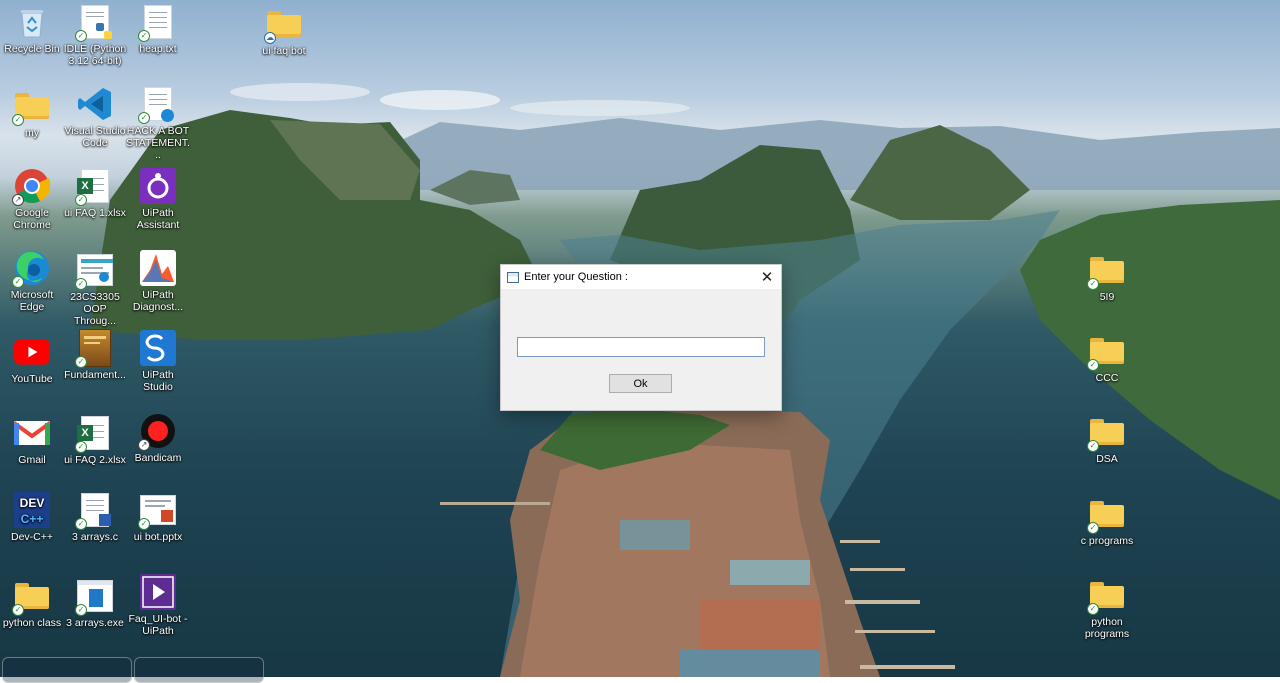 This screenshot has width=1280, height=683. What do you see at coordinates (513, 277) in the screenshot?
I see `window-icon` at bounding box center [513, 277].